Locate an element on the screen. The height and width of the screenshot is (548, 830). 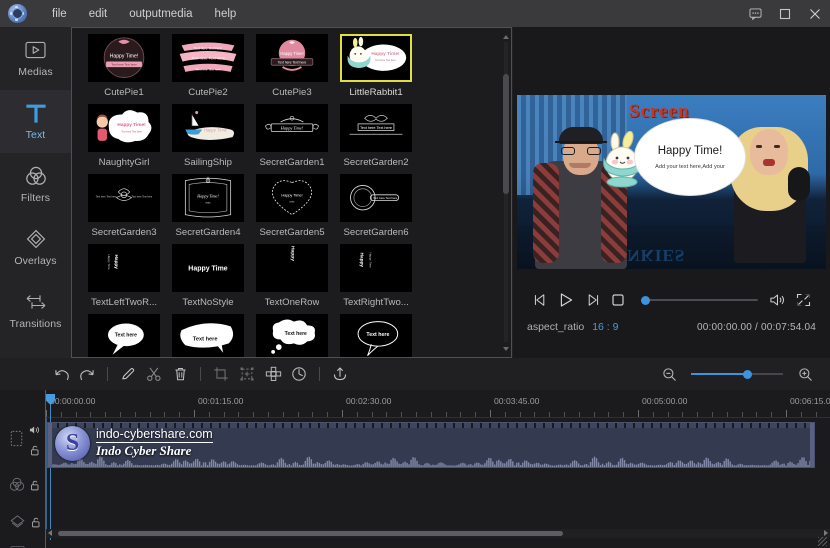
sidebar-item-transitions: Transitions is located at coordinates (35, 310).